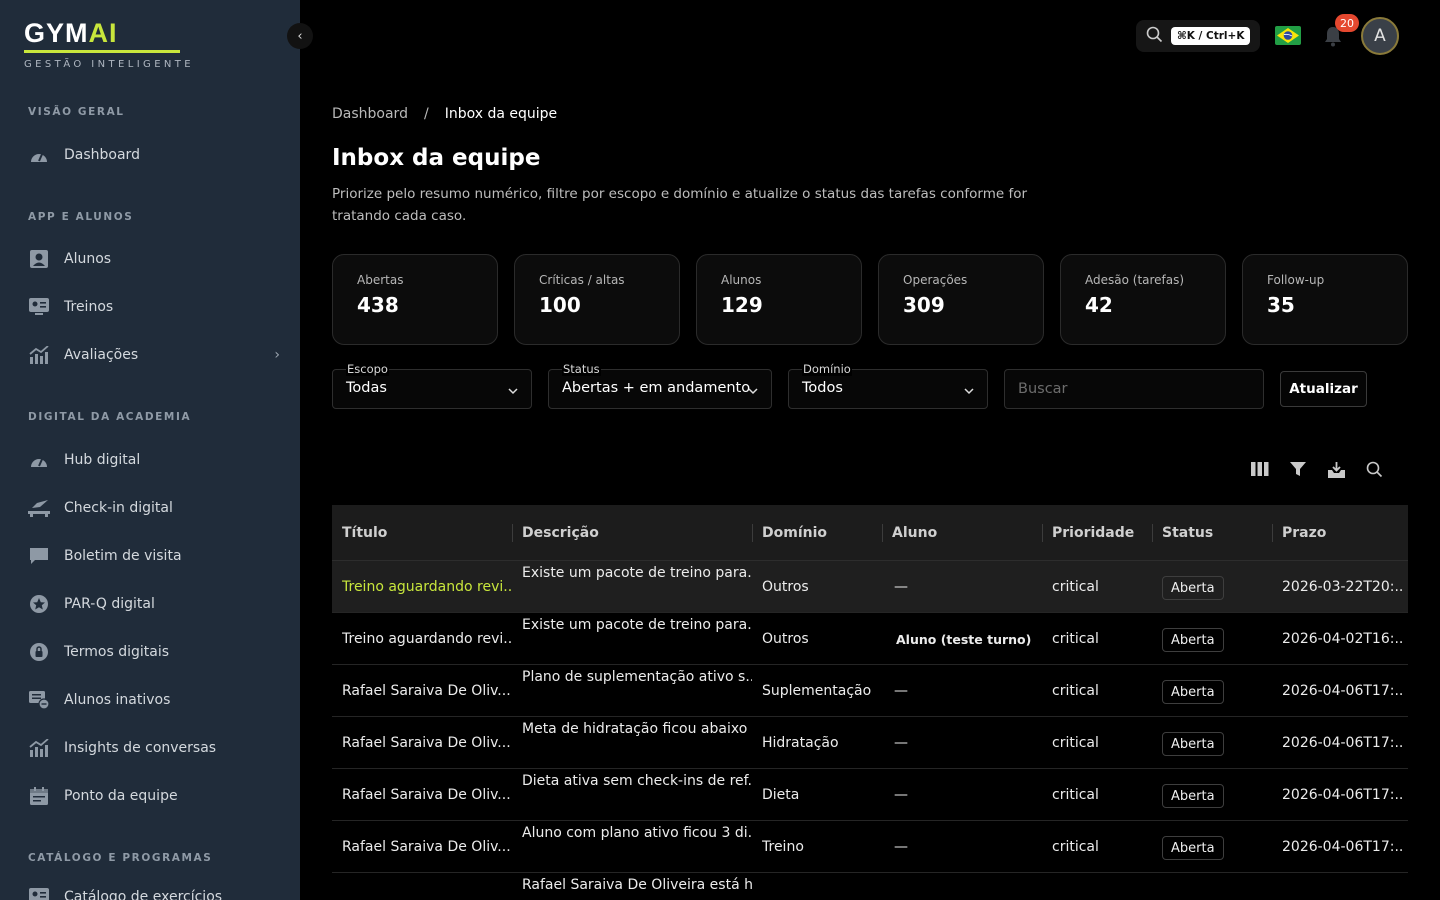  What do you see at coordinates (109, 43) in the screenshot?
I see `brand-logo: GYMAI GESTÃO INTELIGENTE` at bounding box center [109, 43].